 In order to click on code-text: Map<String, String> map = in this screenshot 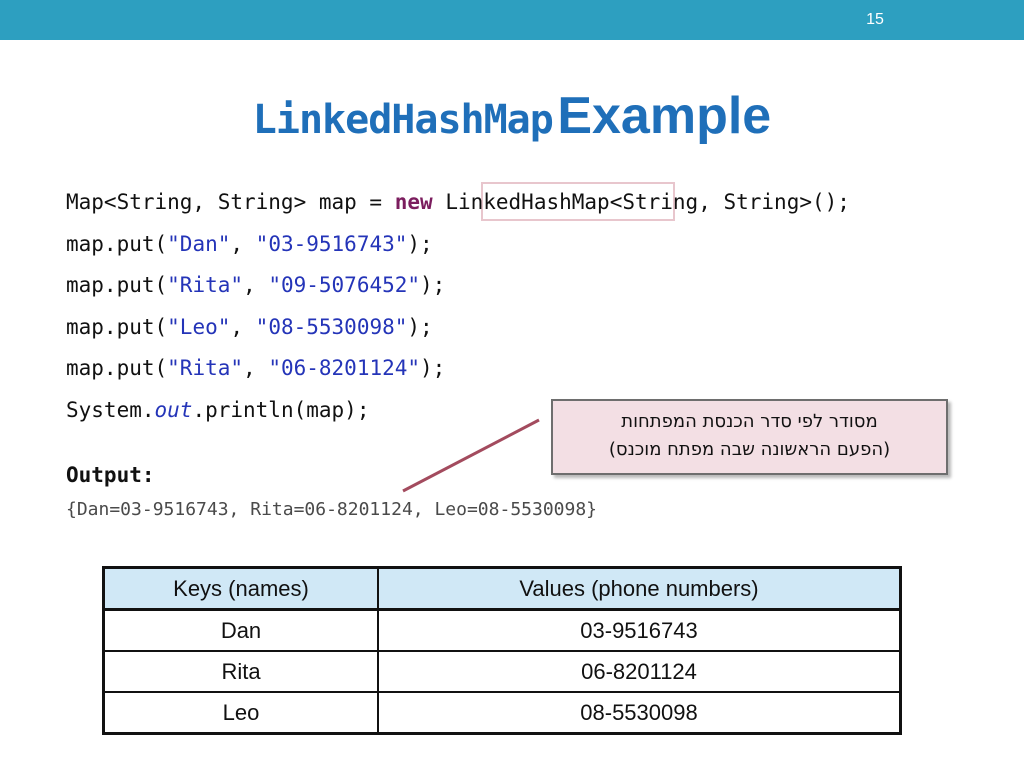, I will do `click(230, 202)`.